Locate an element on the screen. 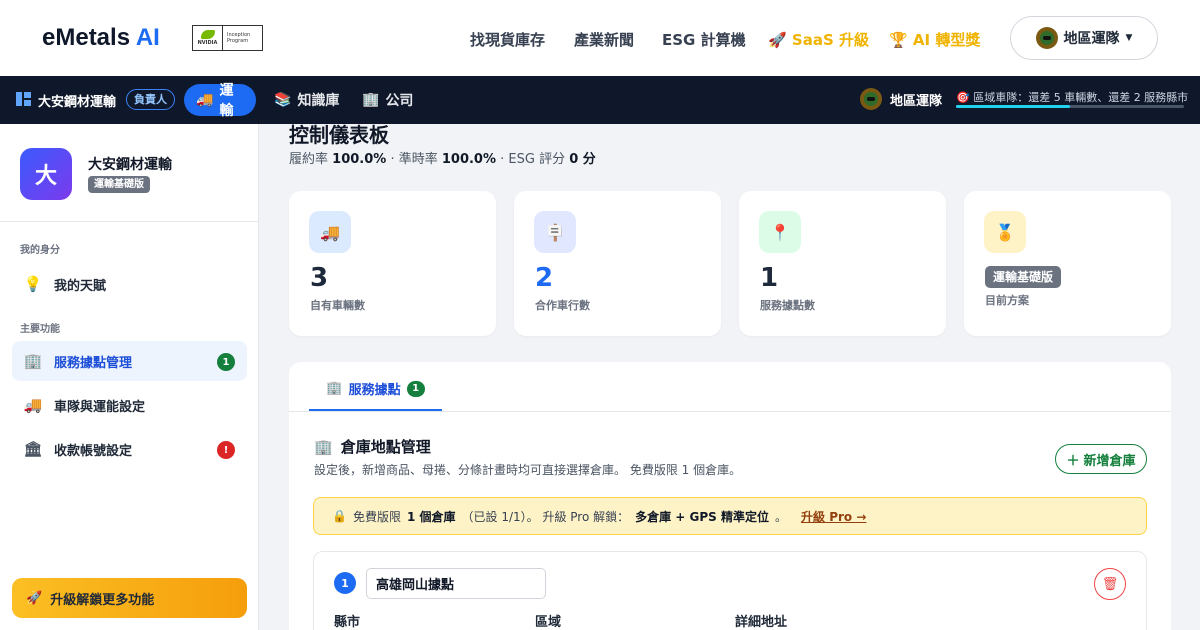  address-label: 詳細地址 is located at coordinates (761, 622).